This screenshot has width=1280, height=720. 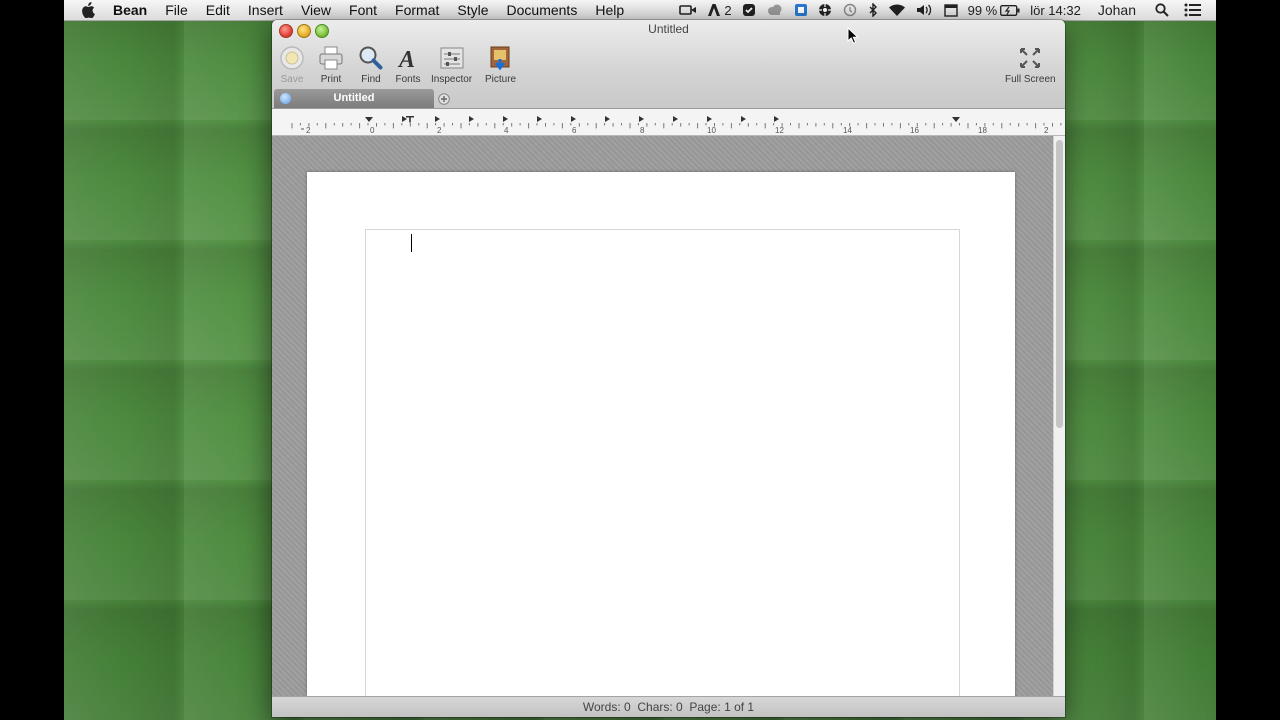 I want to click on printer-icon, so click(x=331, y=58).